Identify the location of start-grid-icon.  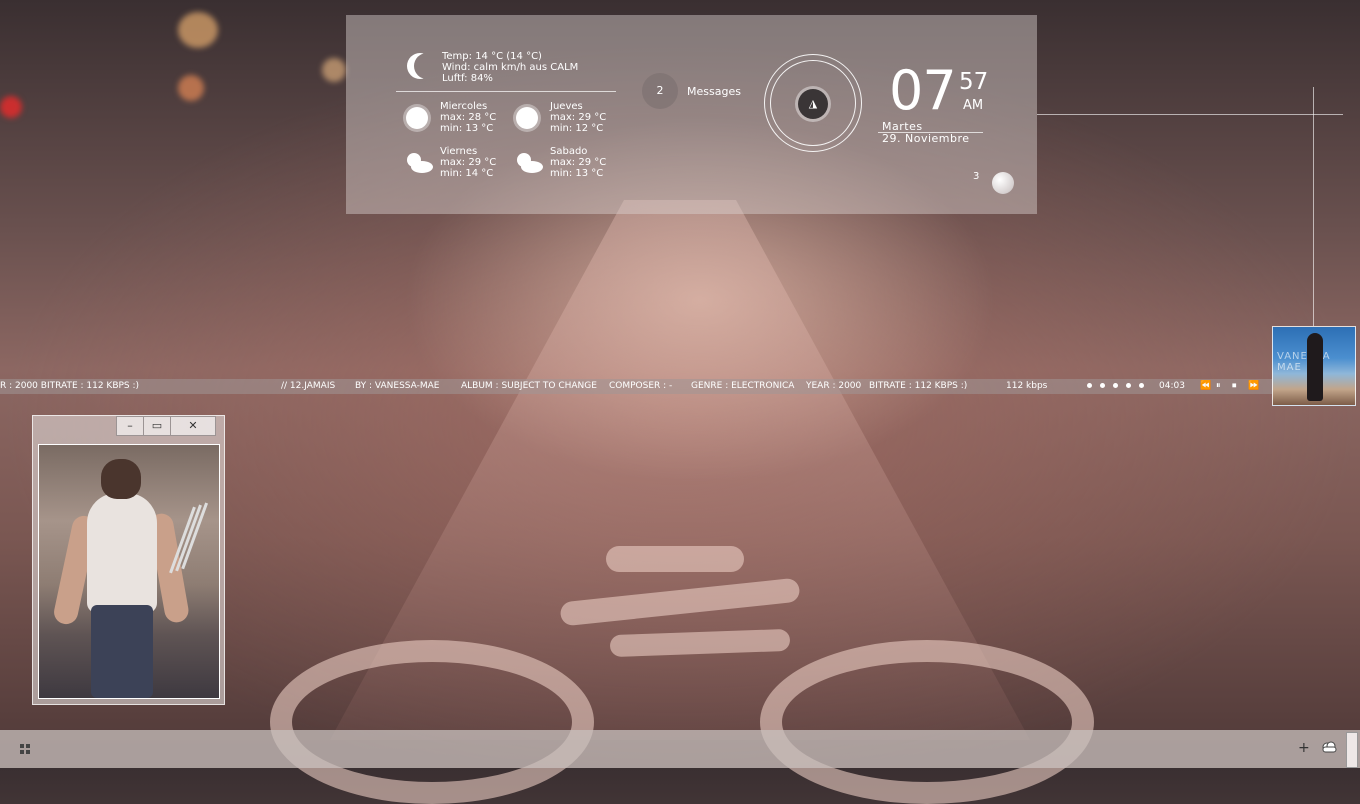
(25, 749).